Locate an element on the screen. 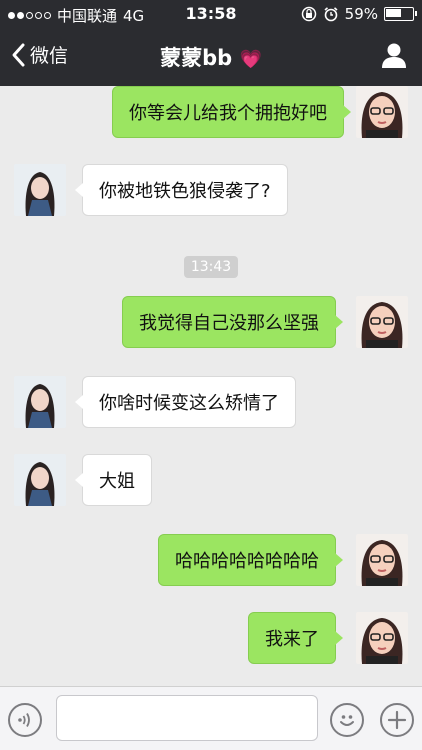  app-header: 中国联通 4G 13:58 59% 微信 蒙蒙bb 💗 is located at coordinates (211, 43).